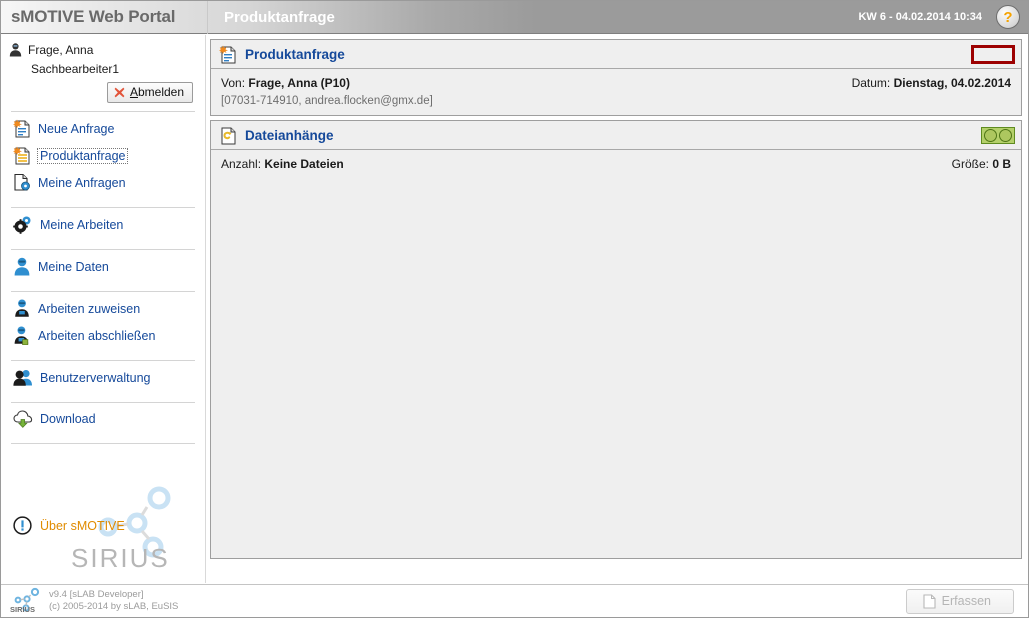 Image resolution: width=1029 pixels, height=618 pixels. What do you see at coordinates (103, 443) in the screenshot?
I see `sidebar-separator` at bounding box center [103, 443].